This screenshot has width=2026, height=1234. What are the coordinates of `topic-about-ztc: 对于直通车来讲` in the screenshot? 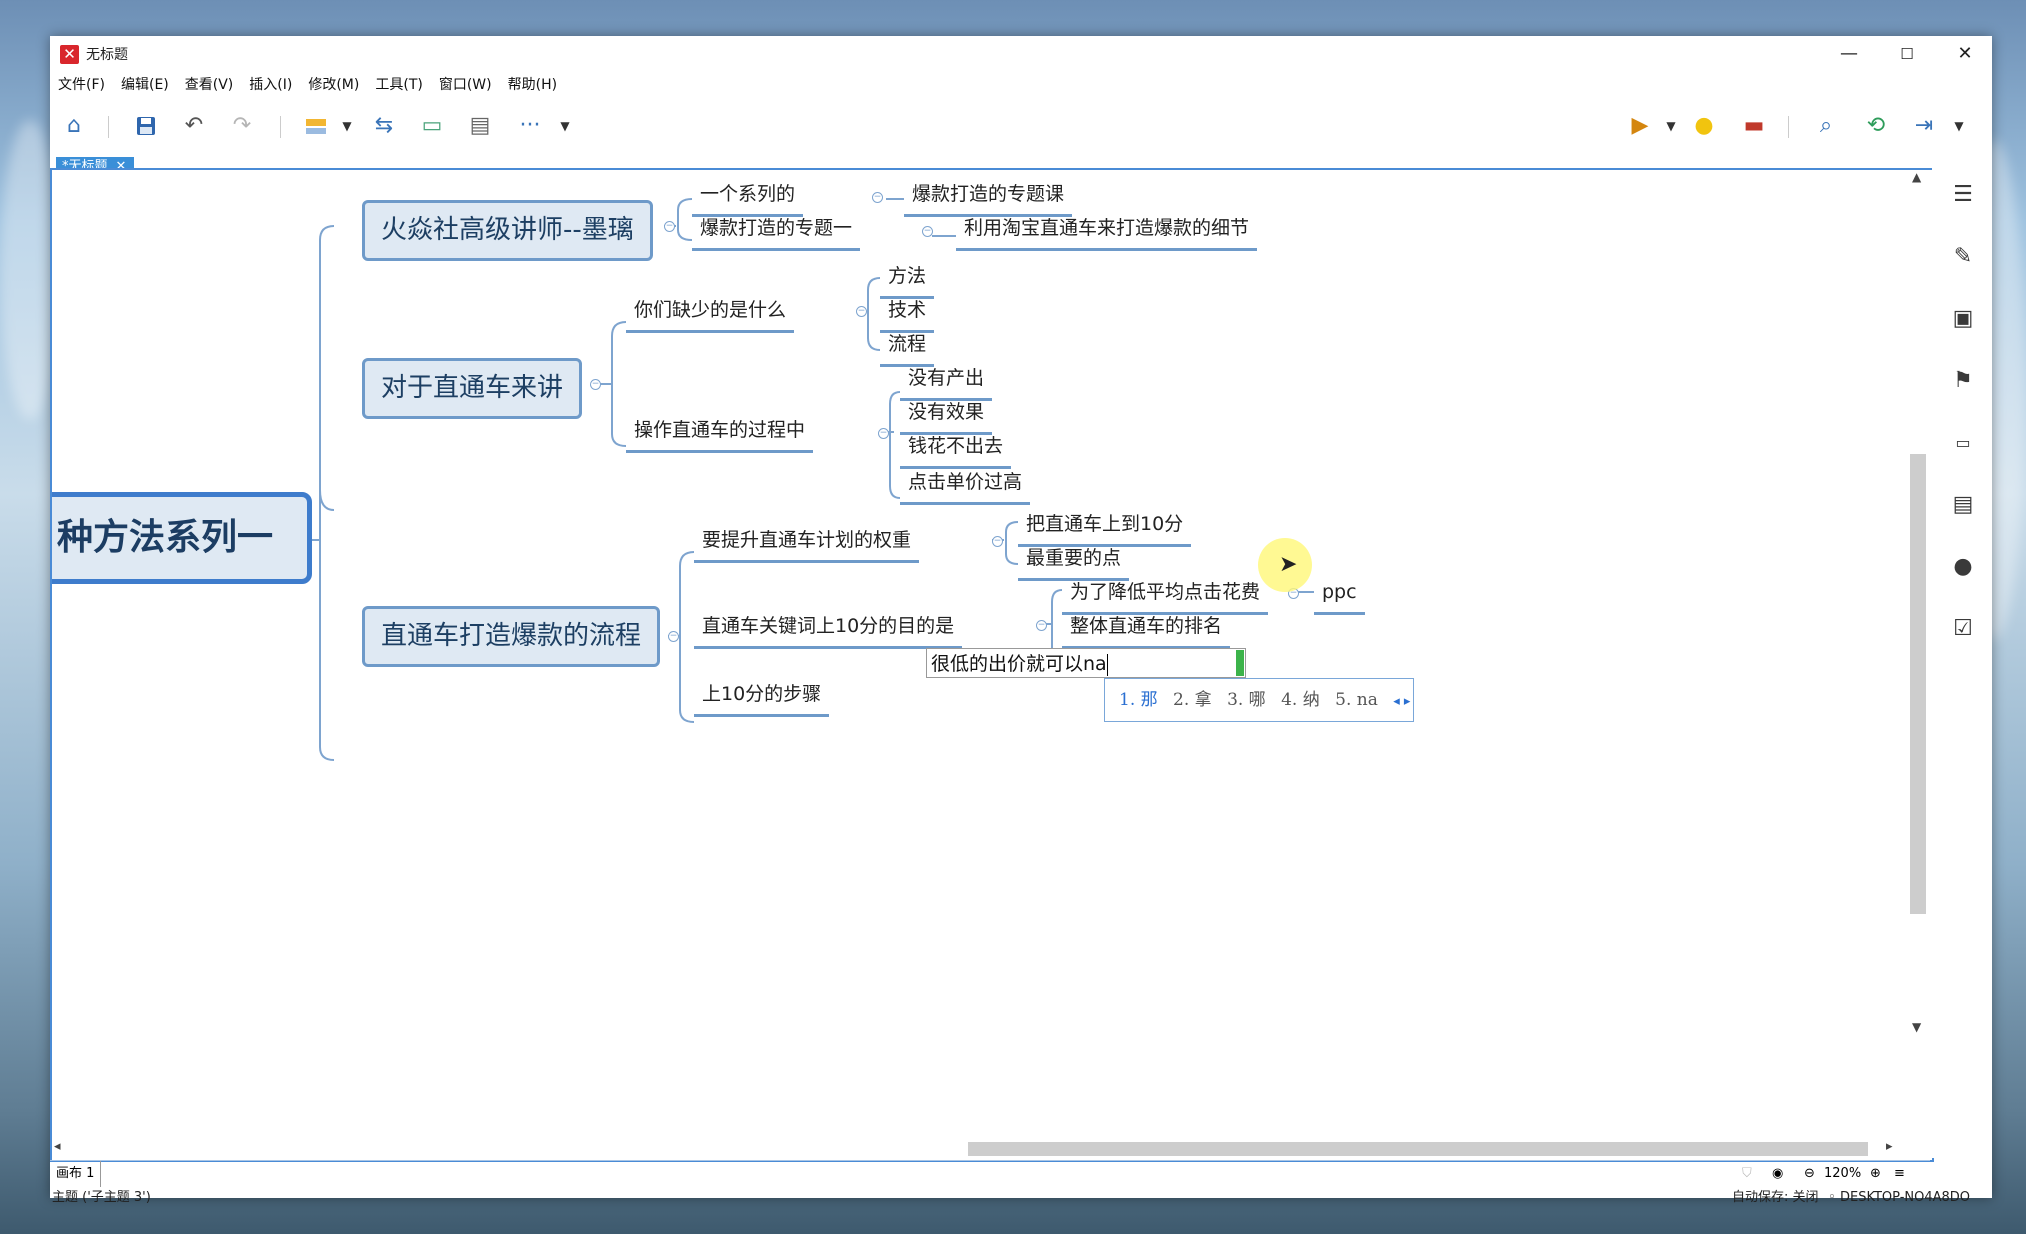 It's located at (472, 388).